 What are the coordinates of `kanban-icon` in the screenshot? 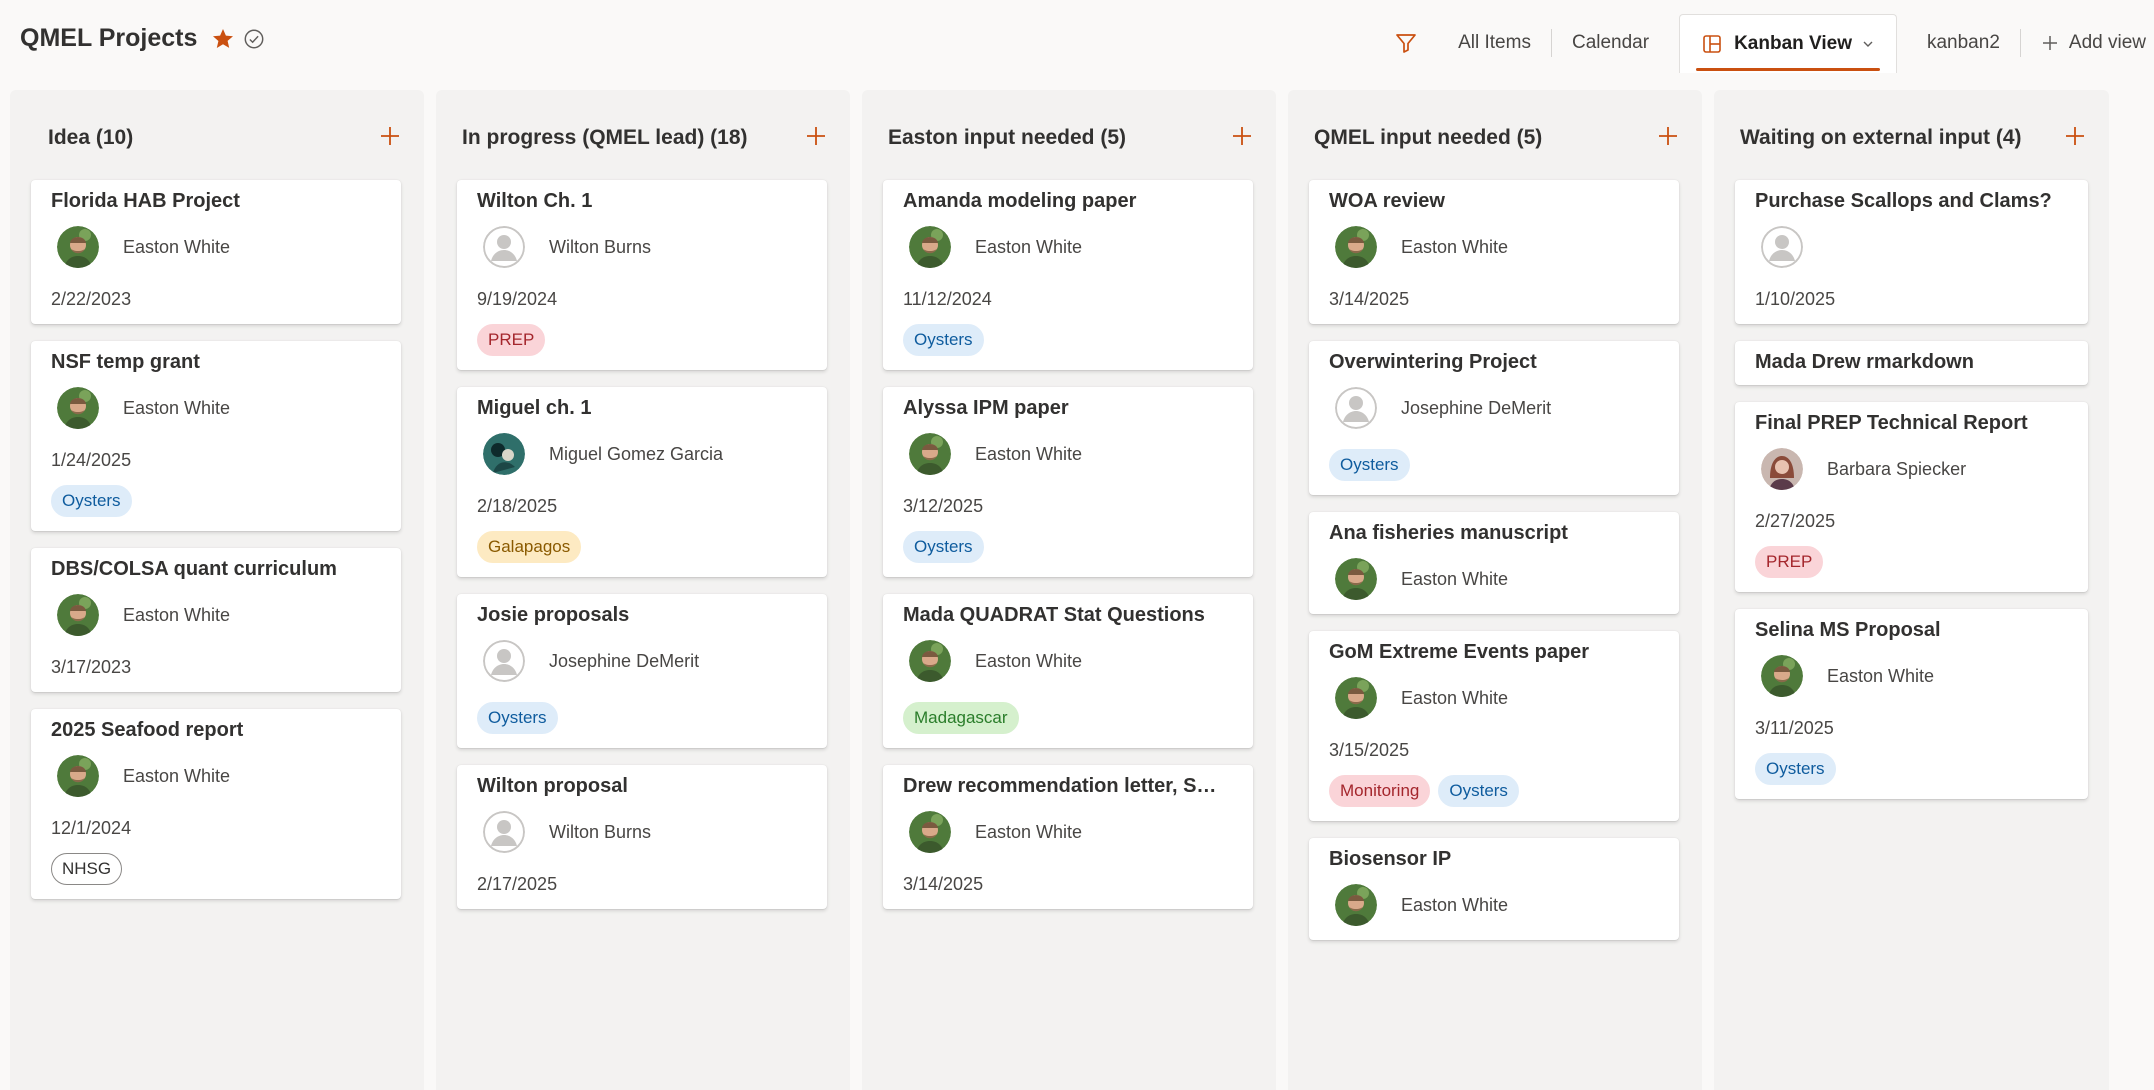 It's located at (1712, 43).